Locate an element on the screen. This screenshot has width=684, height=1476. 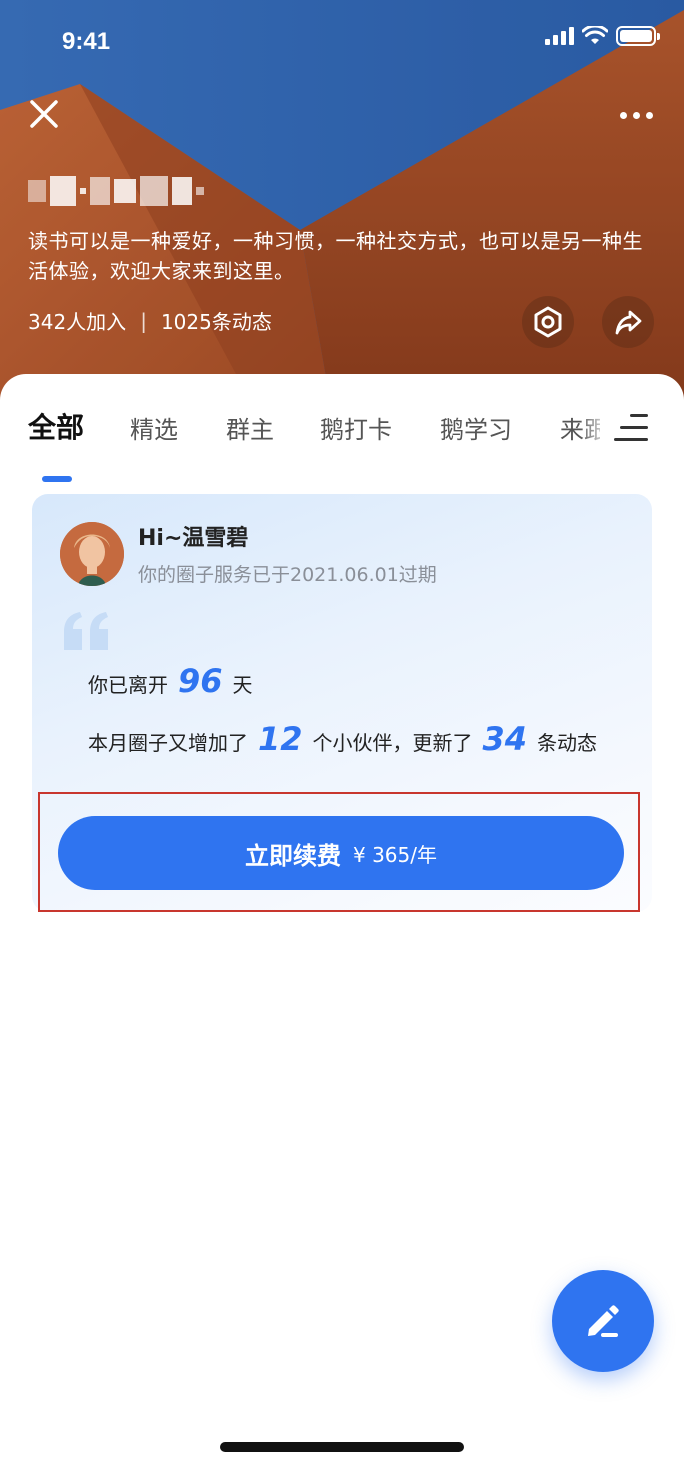
close-button is located at coordinates (44, 114).